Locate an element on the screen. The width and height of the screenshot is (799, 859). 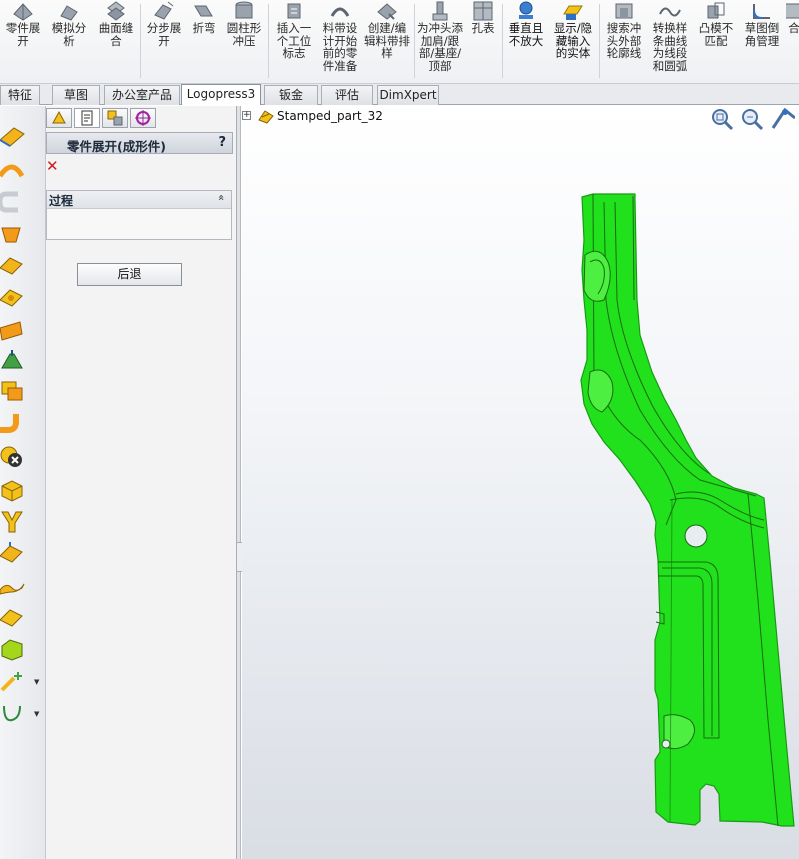
back-button: 后退 is located at coordinates (129, 274).